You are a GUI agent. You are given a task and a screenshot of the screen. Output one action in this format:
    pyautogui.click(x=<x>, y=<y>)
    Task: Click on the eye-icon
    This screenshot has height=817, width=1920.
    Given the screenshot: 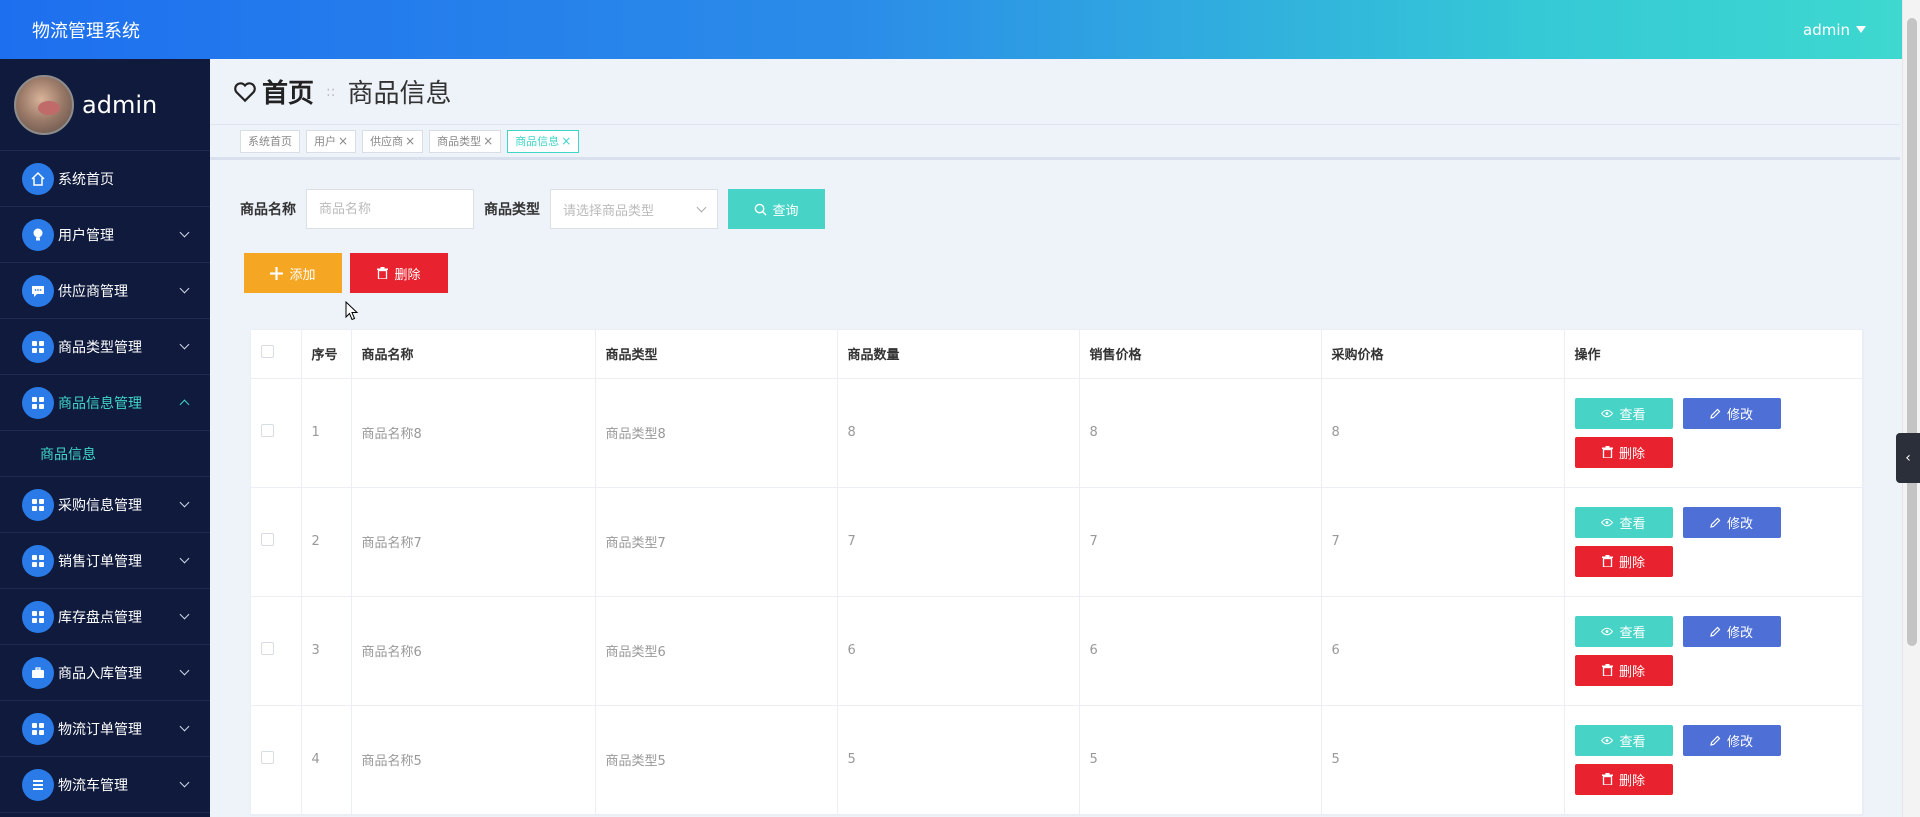 What is the action you would take?
    pyautogui.click(x=1607, y=413)
    